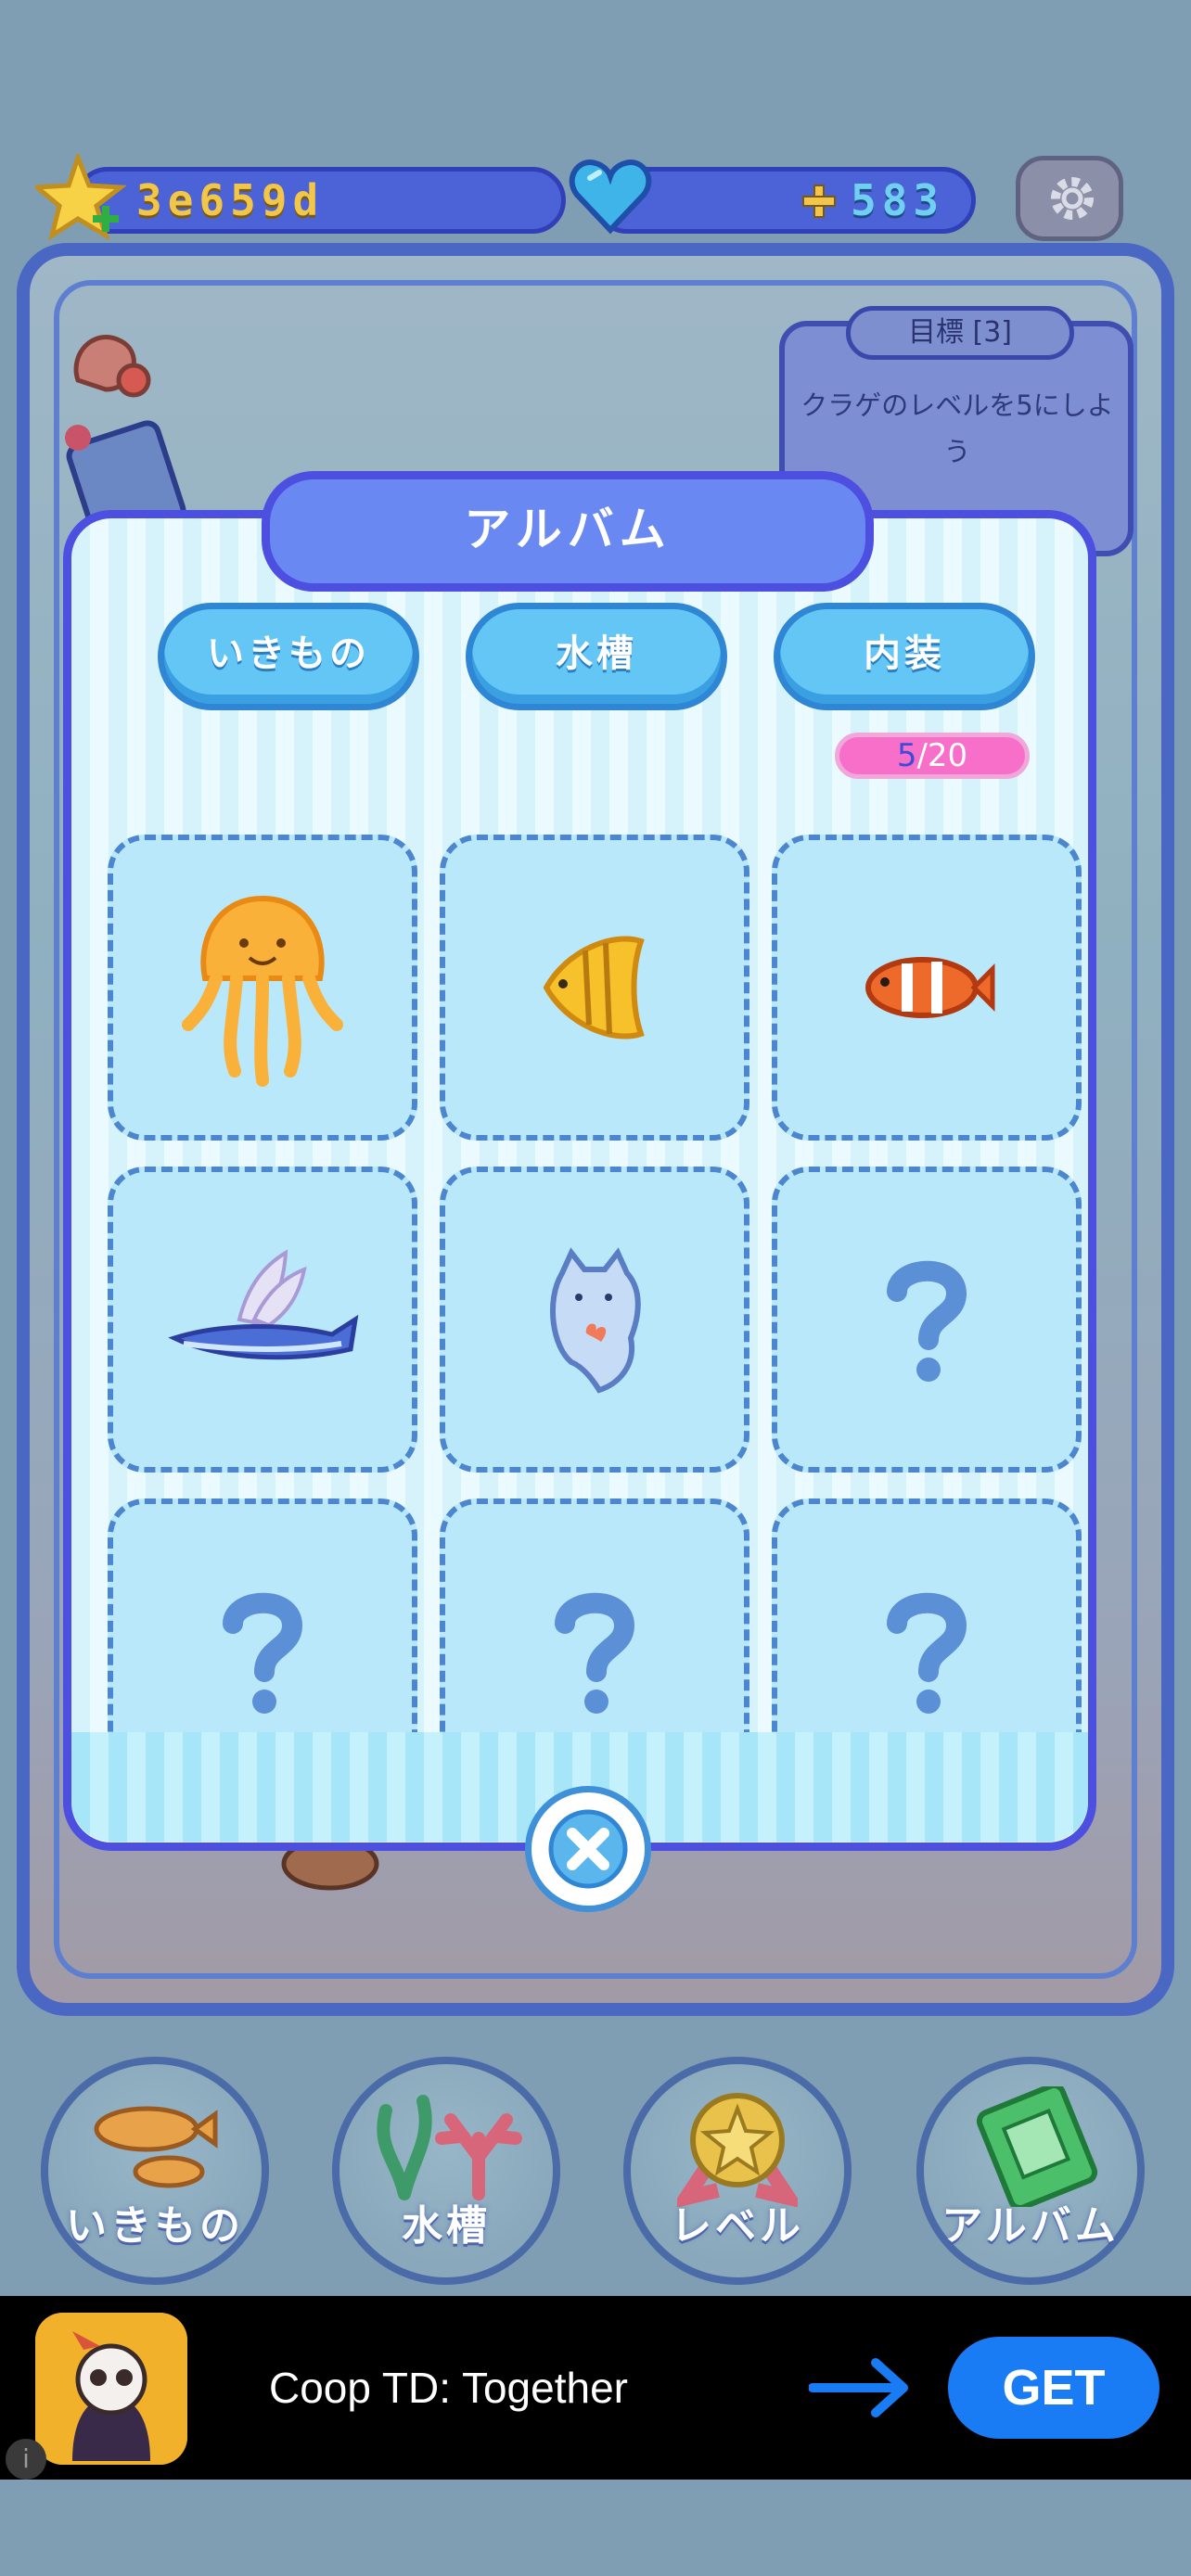  Describe the element at coordinates (957, 428) in the screenshot. I see `goal-text: クラゲのレベルを5にしよう` at that location.